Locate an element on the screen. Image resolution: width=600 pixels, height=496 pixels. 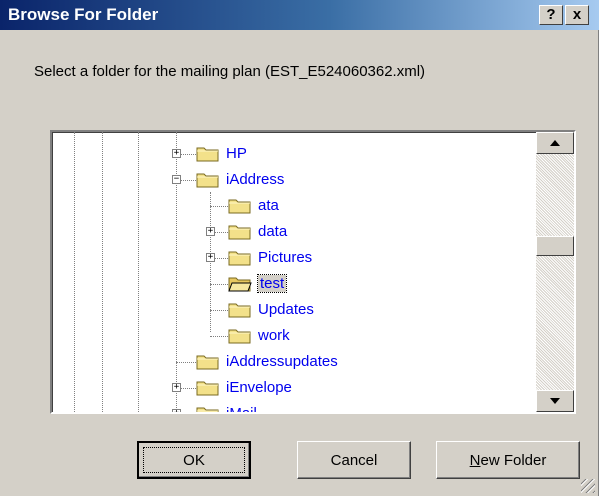
tree-item-label: iEnvelope is located at coordinates (259, 387).